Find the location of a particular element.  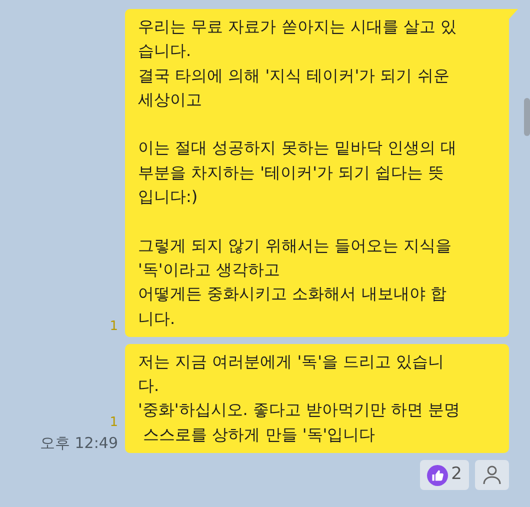

scrollbar is located at coordinates (527, 117).